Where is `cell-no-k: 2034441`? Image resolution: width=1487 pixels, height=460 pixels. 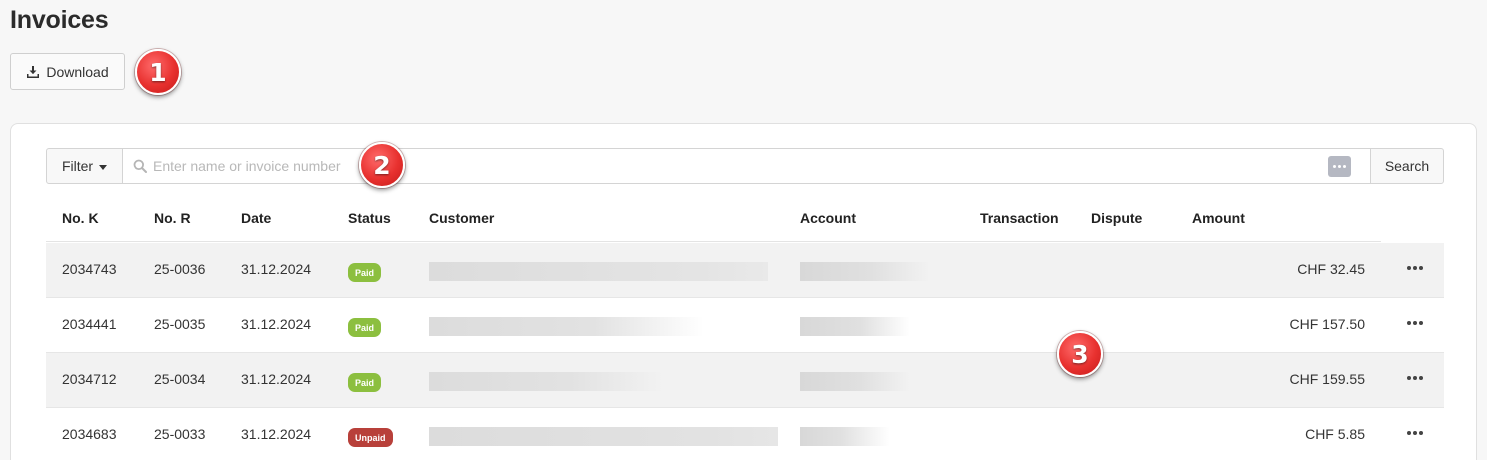 cell-no-k: 2034441 is located at coordinates (89, 324).